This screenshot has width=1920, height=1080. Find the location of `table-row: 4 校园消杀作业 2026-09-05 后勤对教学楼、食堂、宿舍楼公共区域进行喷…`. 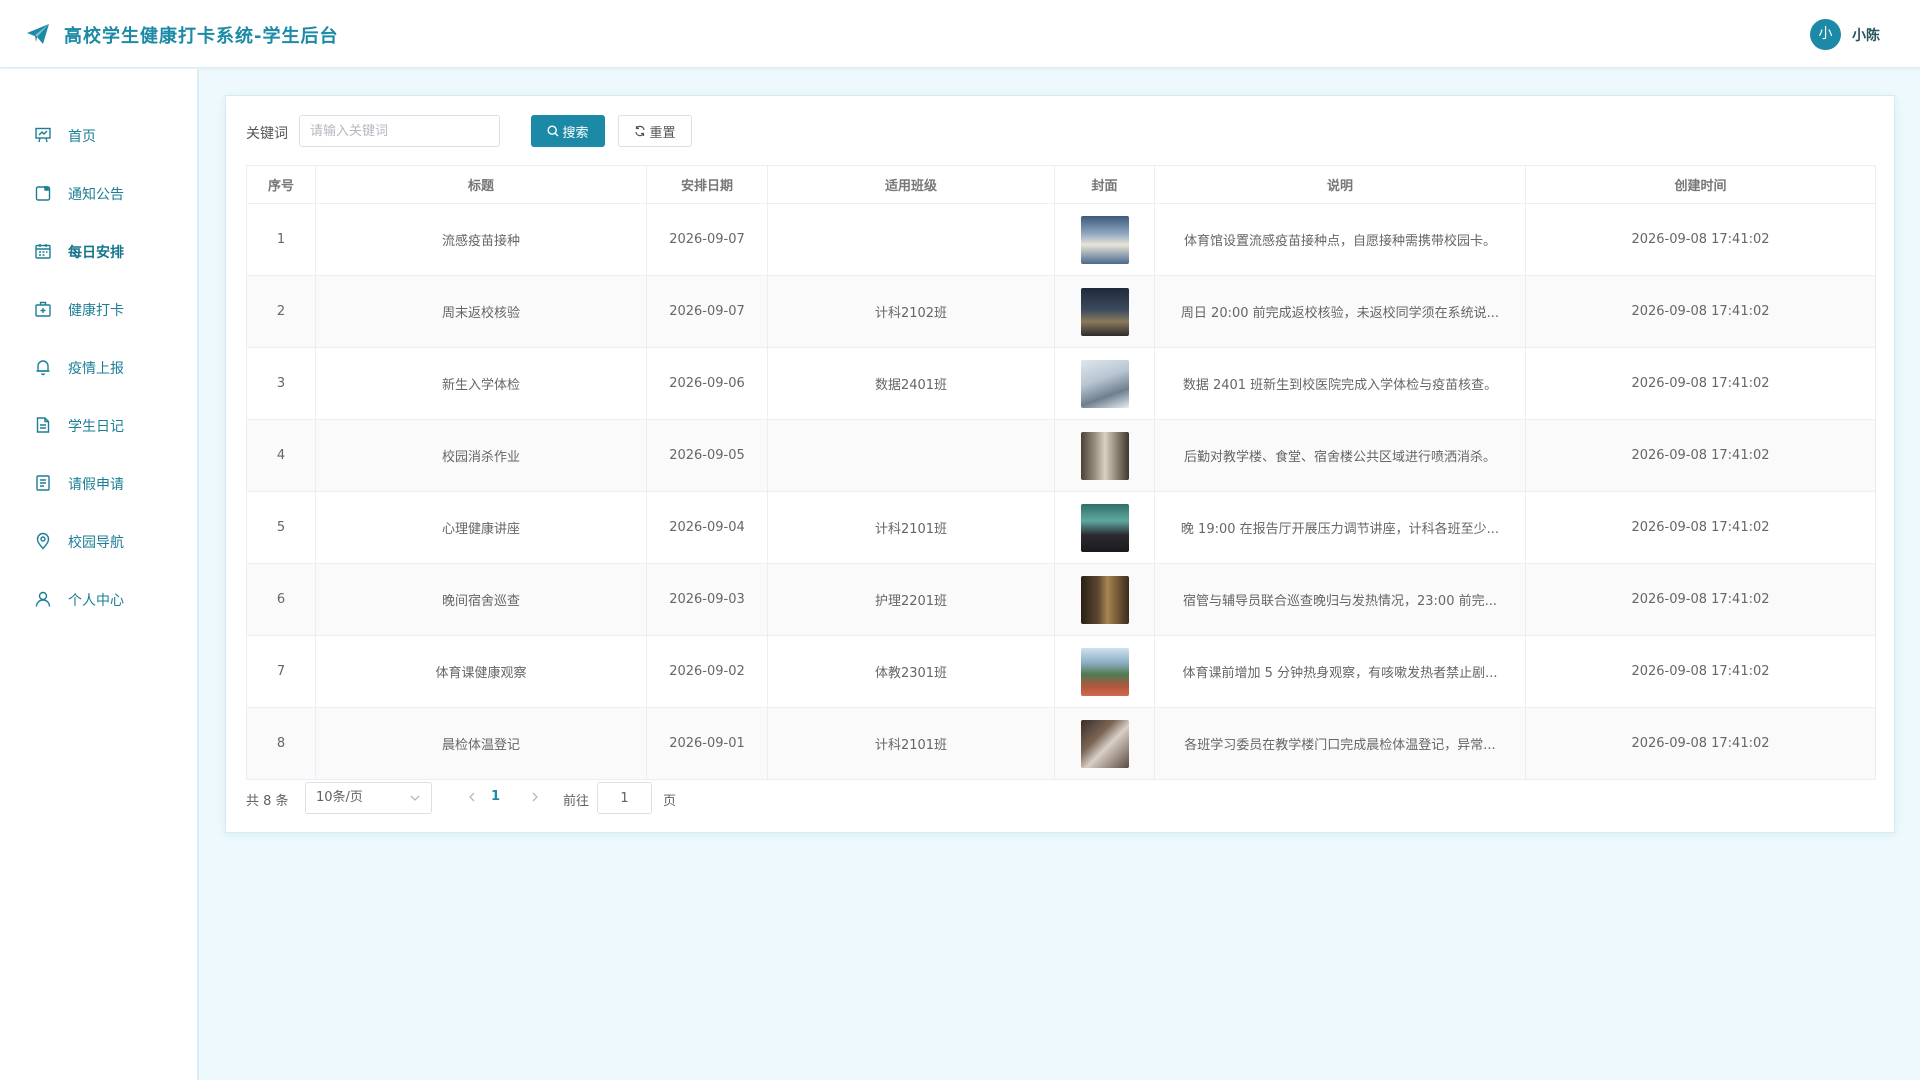

table-row: 4 校园消杀作业 2026-09-05 后勤对教学楼、食堂、宿舍楼公共区域进行喷… is located at coordinates (1061, 455).